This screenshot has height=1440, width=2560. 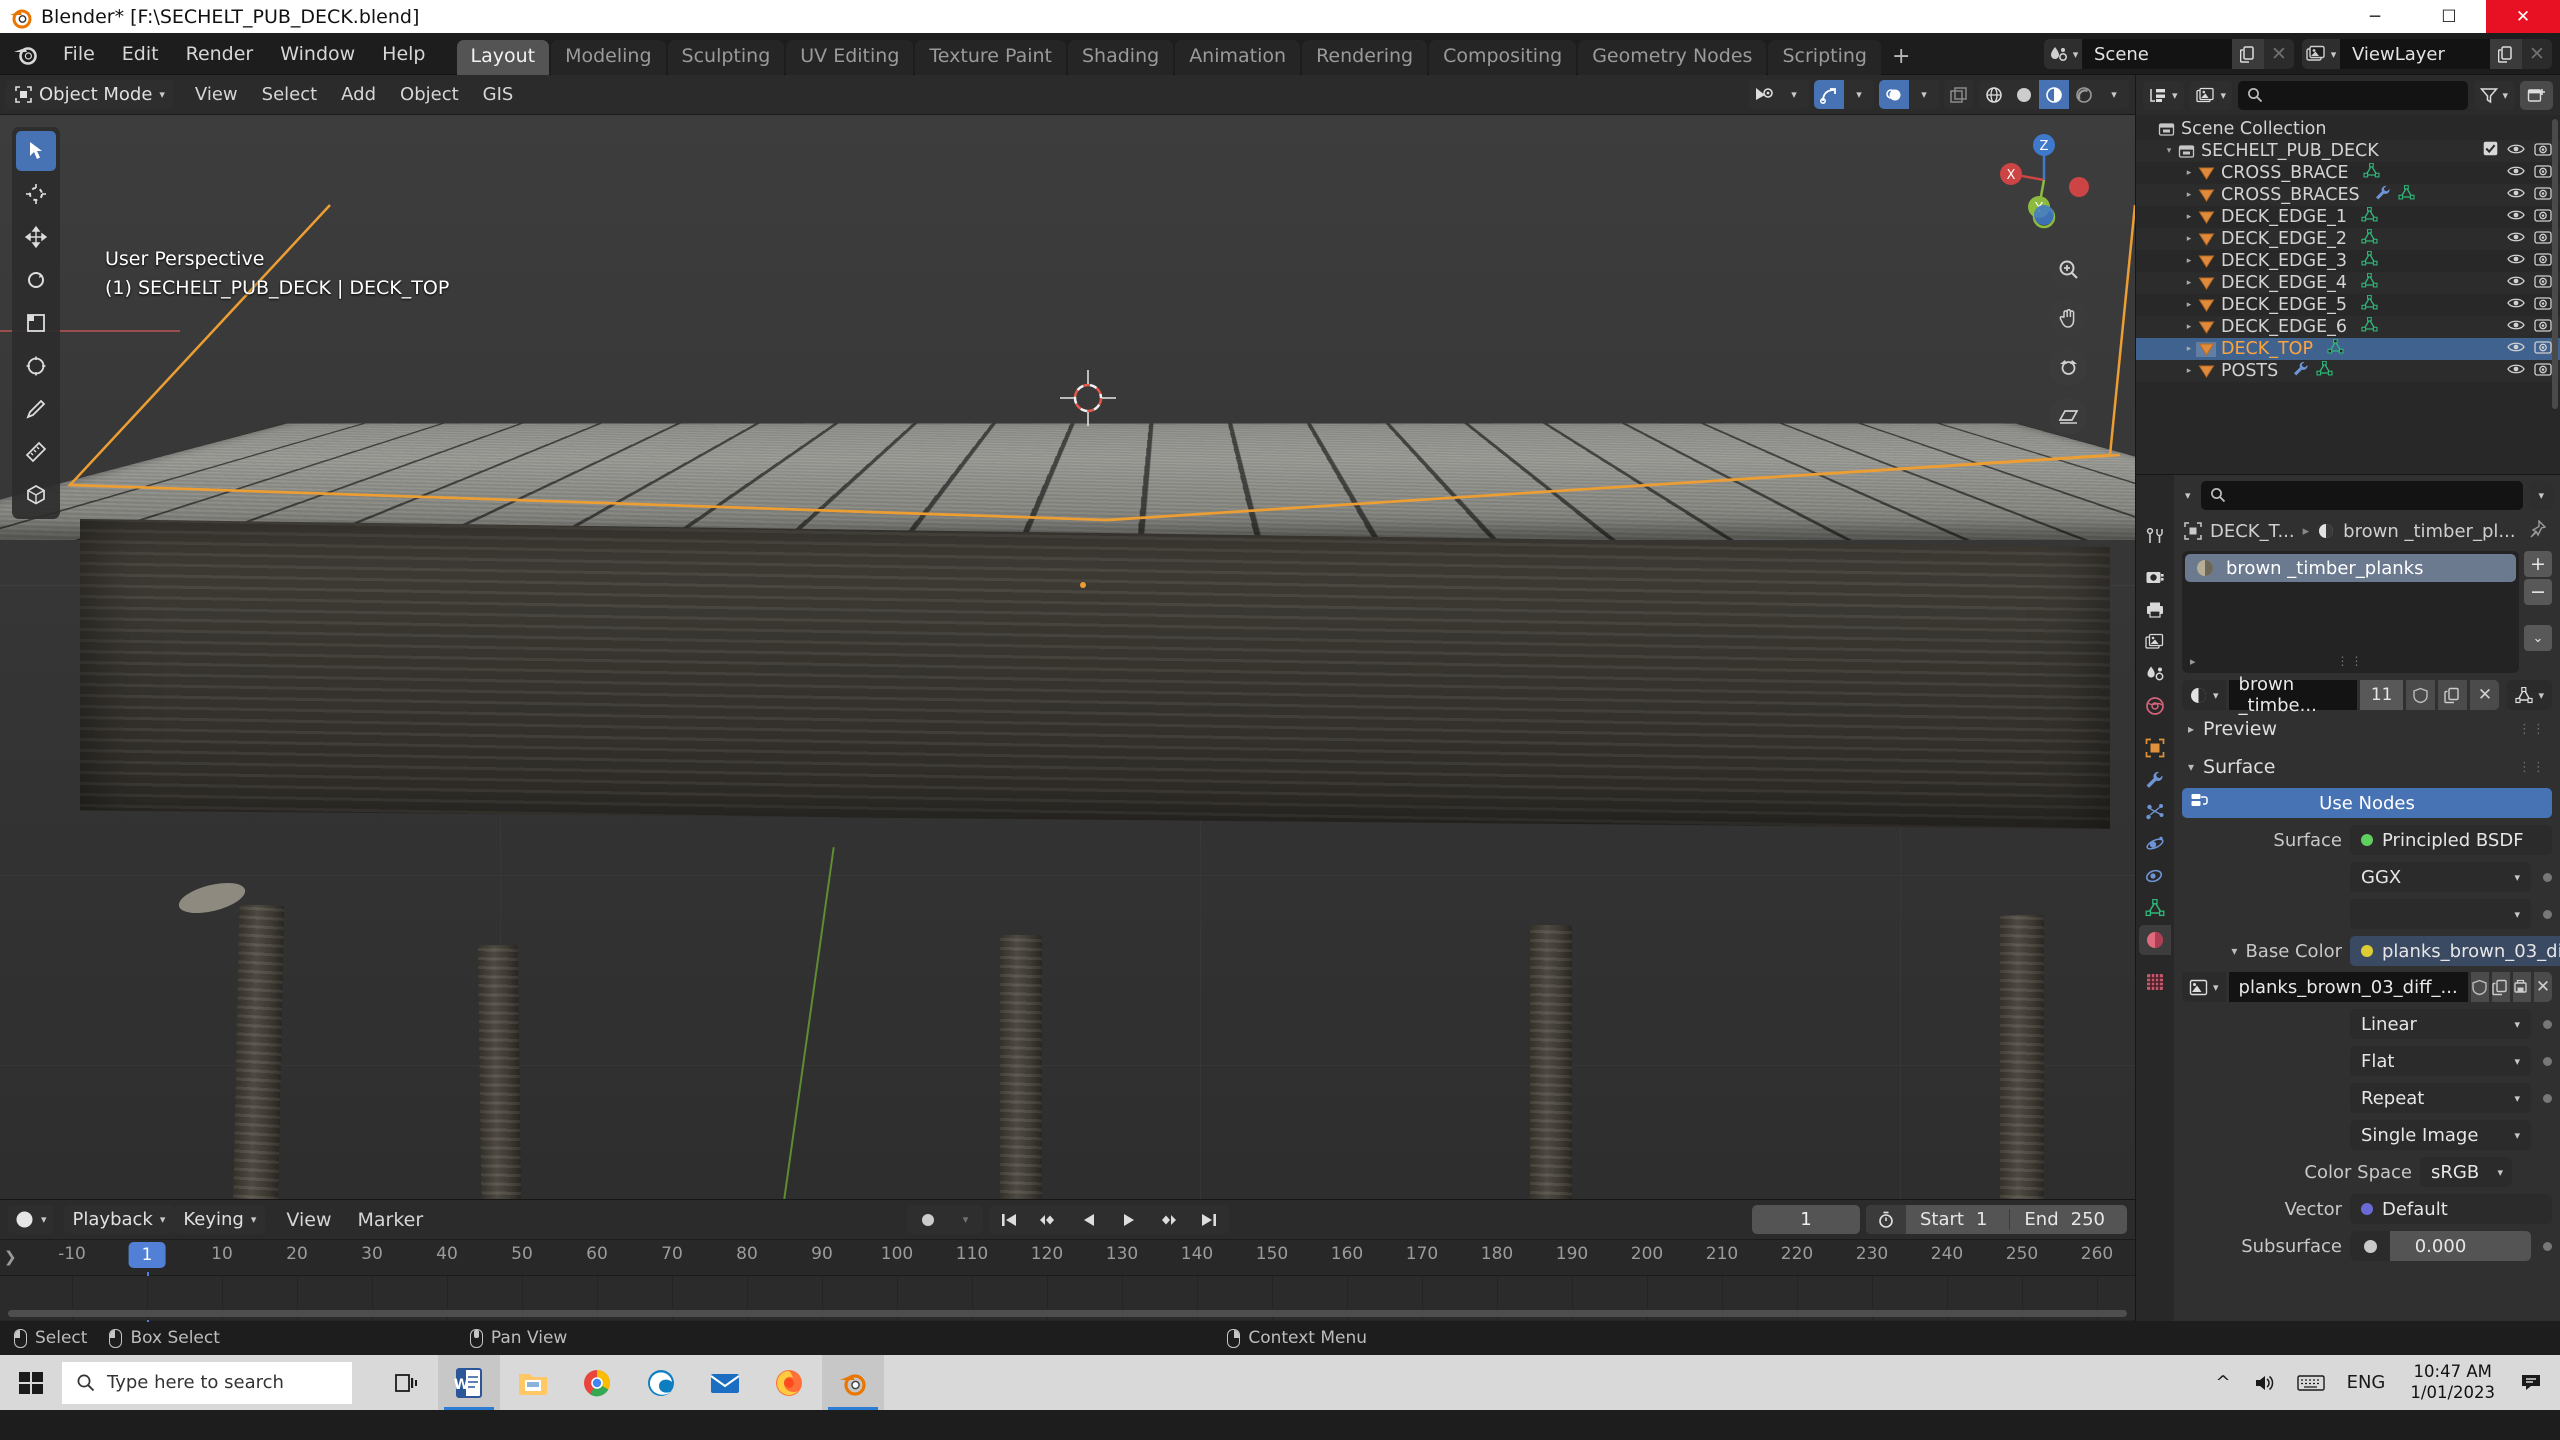 I want to click on pin-icon, so click(x=2537, y=530).